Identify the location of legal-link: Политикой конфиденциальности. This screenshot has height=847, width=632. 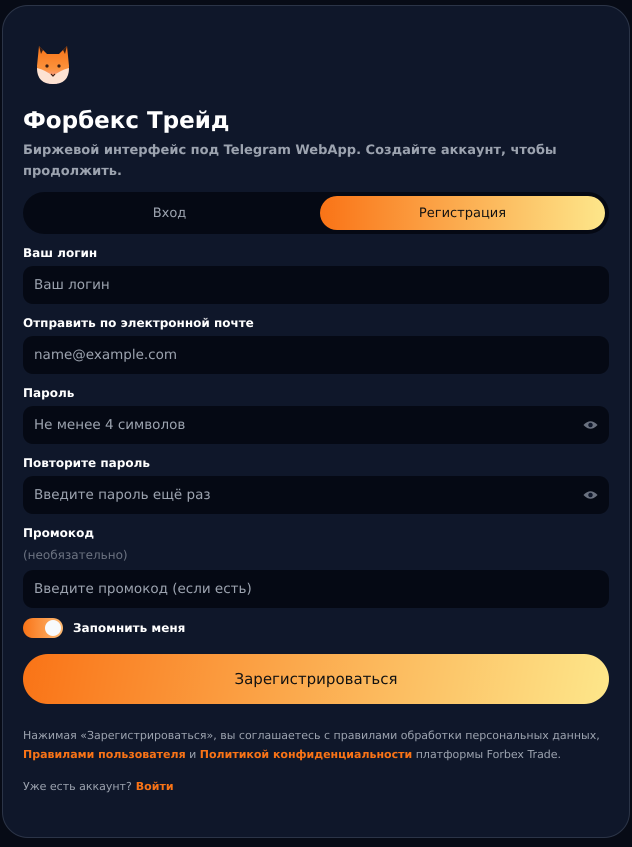
(306, 754).